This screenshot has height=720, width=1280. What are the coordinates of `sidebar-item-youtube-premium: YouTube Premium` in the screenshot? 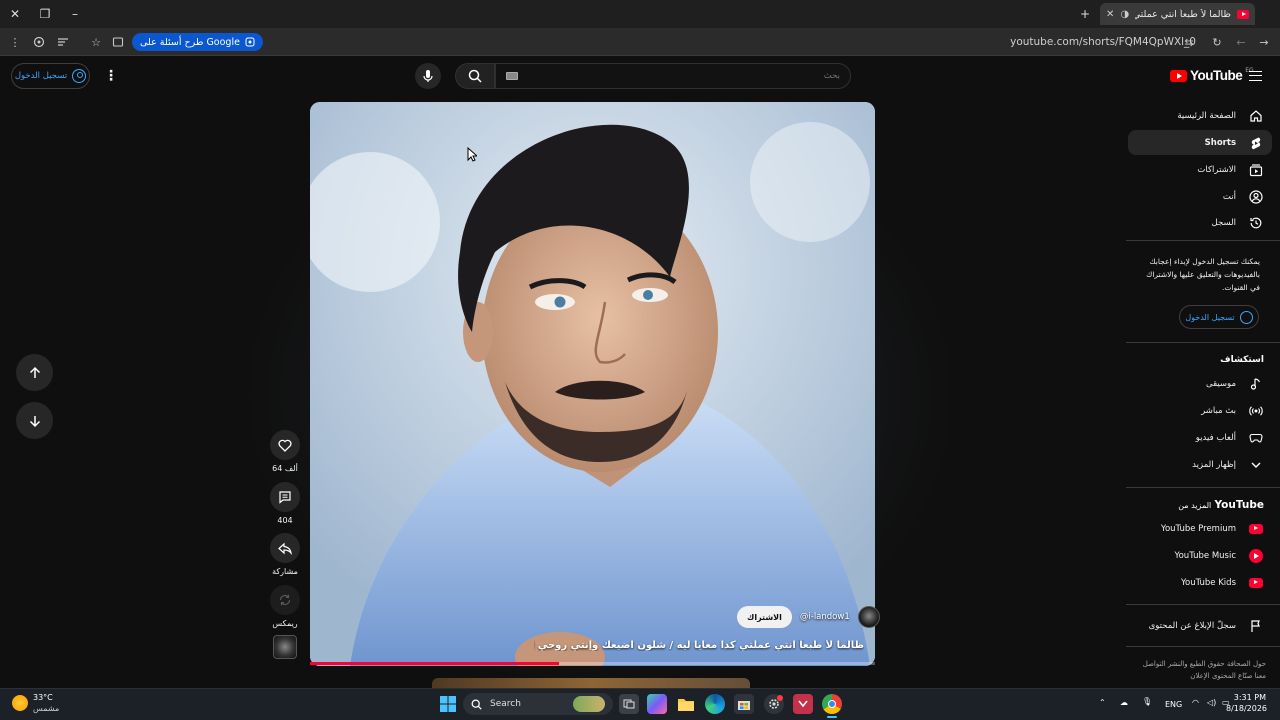 It's located at (1200, 528).